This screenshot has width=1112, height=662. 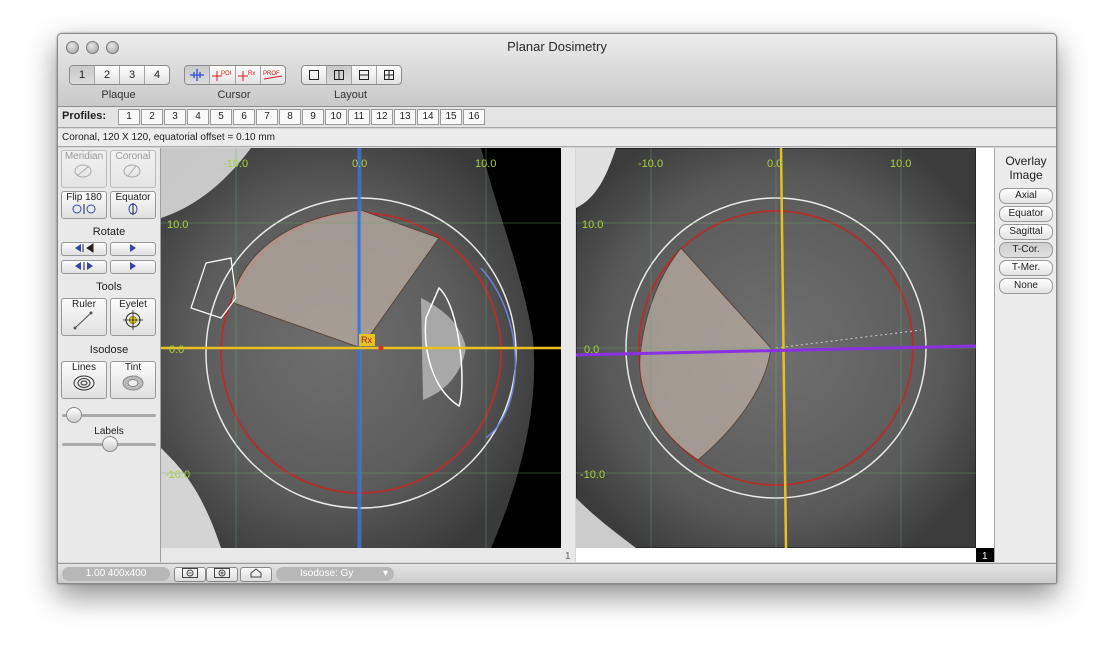 I want to click on lines-label: Lines, so click(x=84, y=367).